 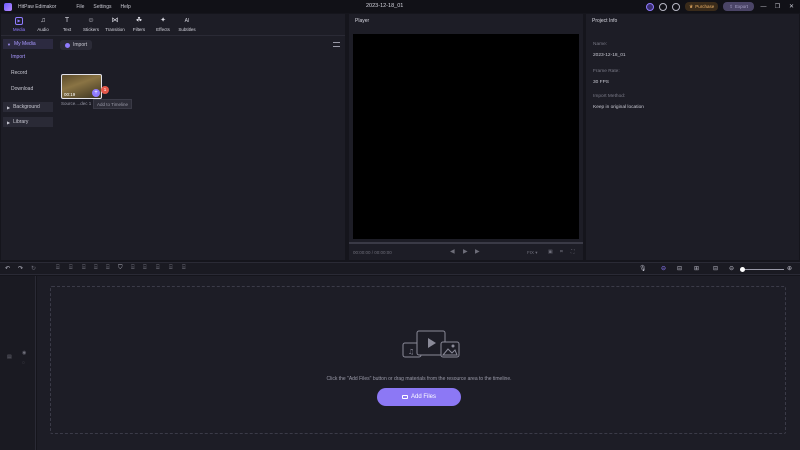 What do you see at coordinates (691, 6) in the screenshot?
I see `cart-icon: ♛` at bounding box center [691, 6].